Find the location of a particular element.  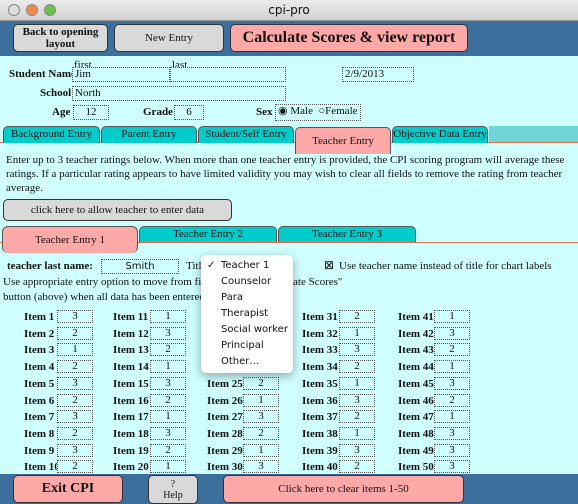

menu-item-para: Para is located at coordinates (247, 298).